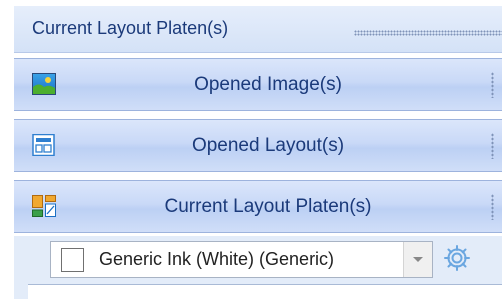 This screenshot has width=502, height=300. I want to click on ink-select: Generic Ink (White) (Generic), so click(241, 259).